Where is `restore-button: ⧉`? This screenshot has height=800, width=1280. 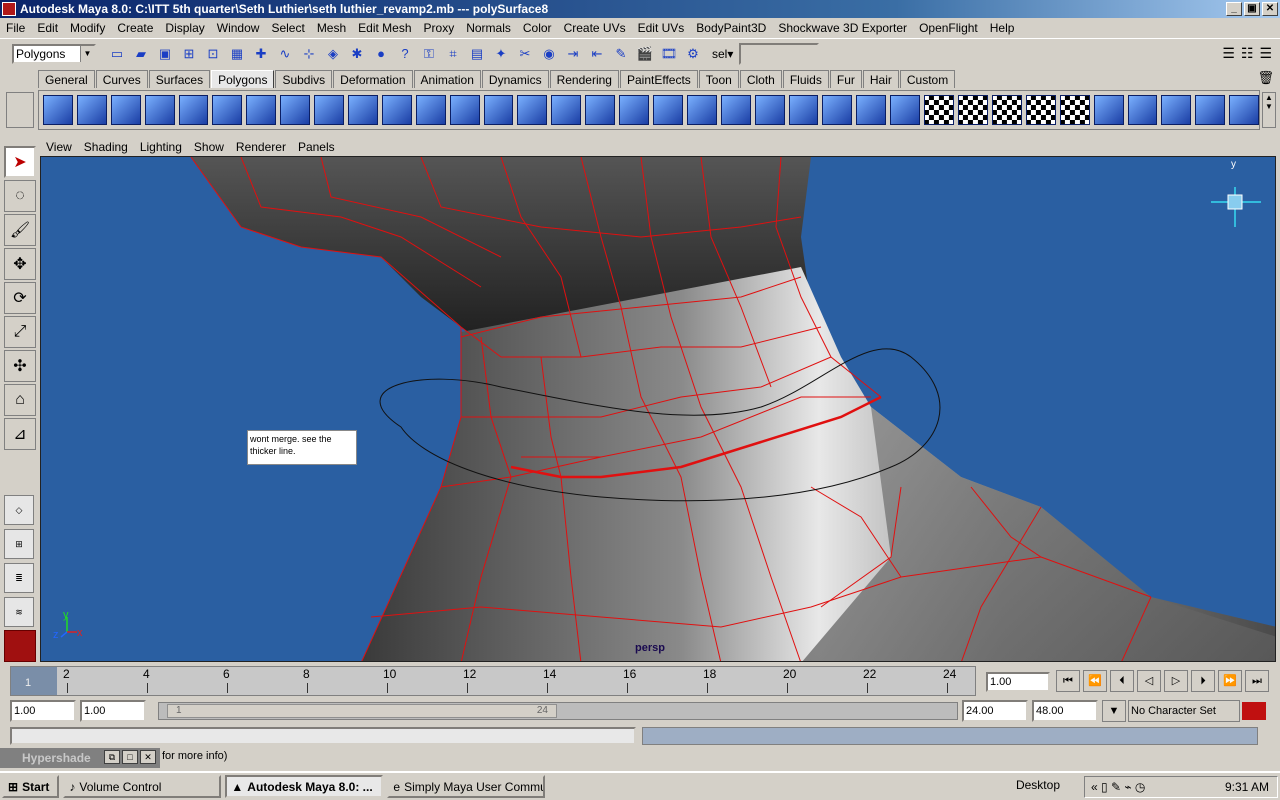
restore-button: ⧉ is located at coordinates (112, 757).